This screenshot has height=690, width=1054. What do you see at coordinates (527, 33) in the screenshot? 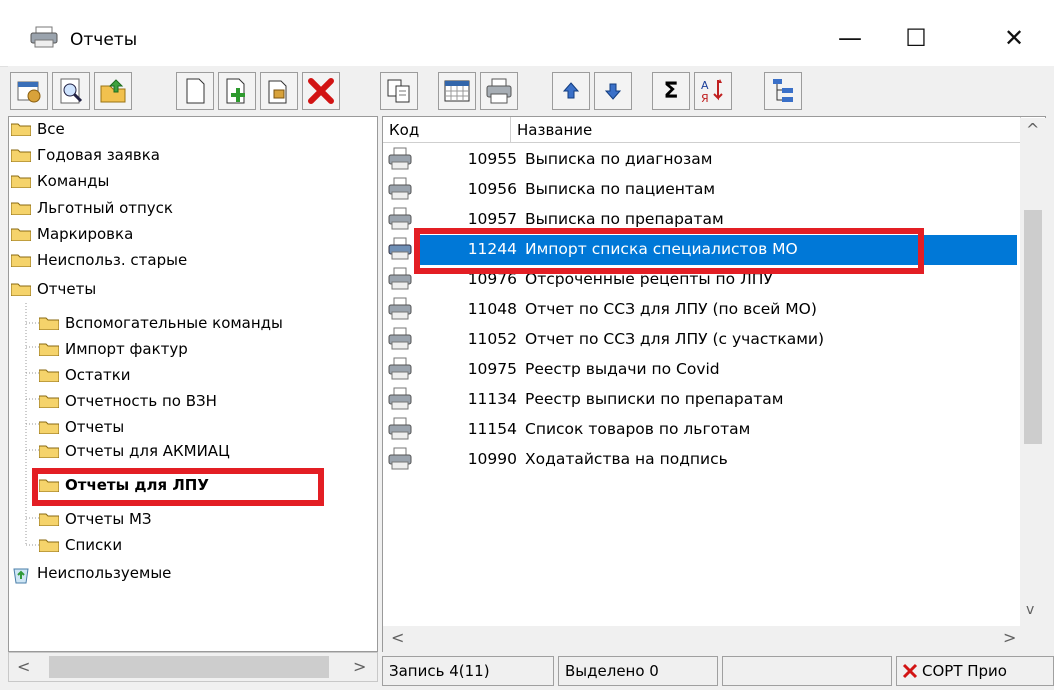
I see `title-bar: Отчеты — ☐ ✕` at bounding box center [527, 33].